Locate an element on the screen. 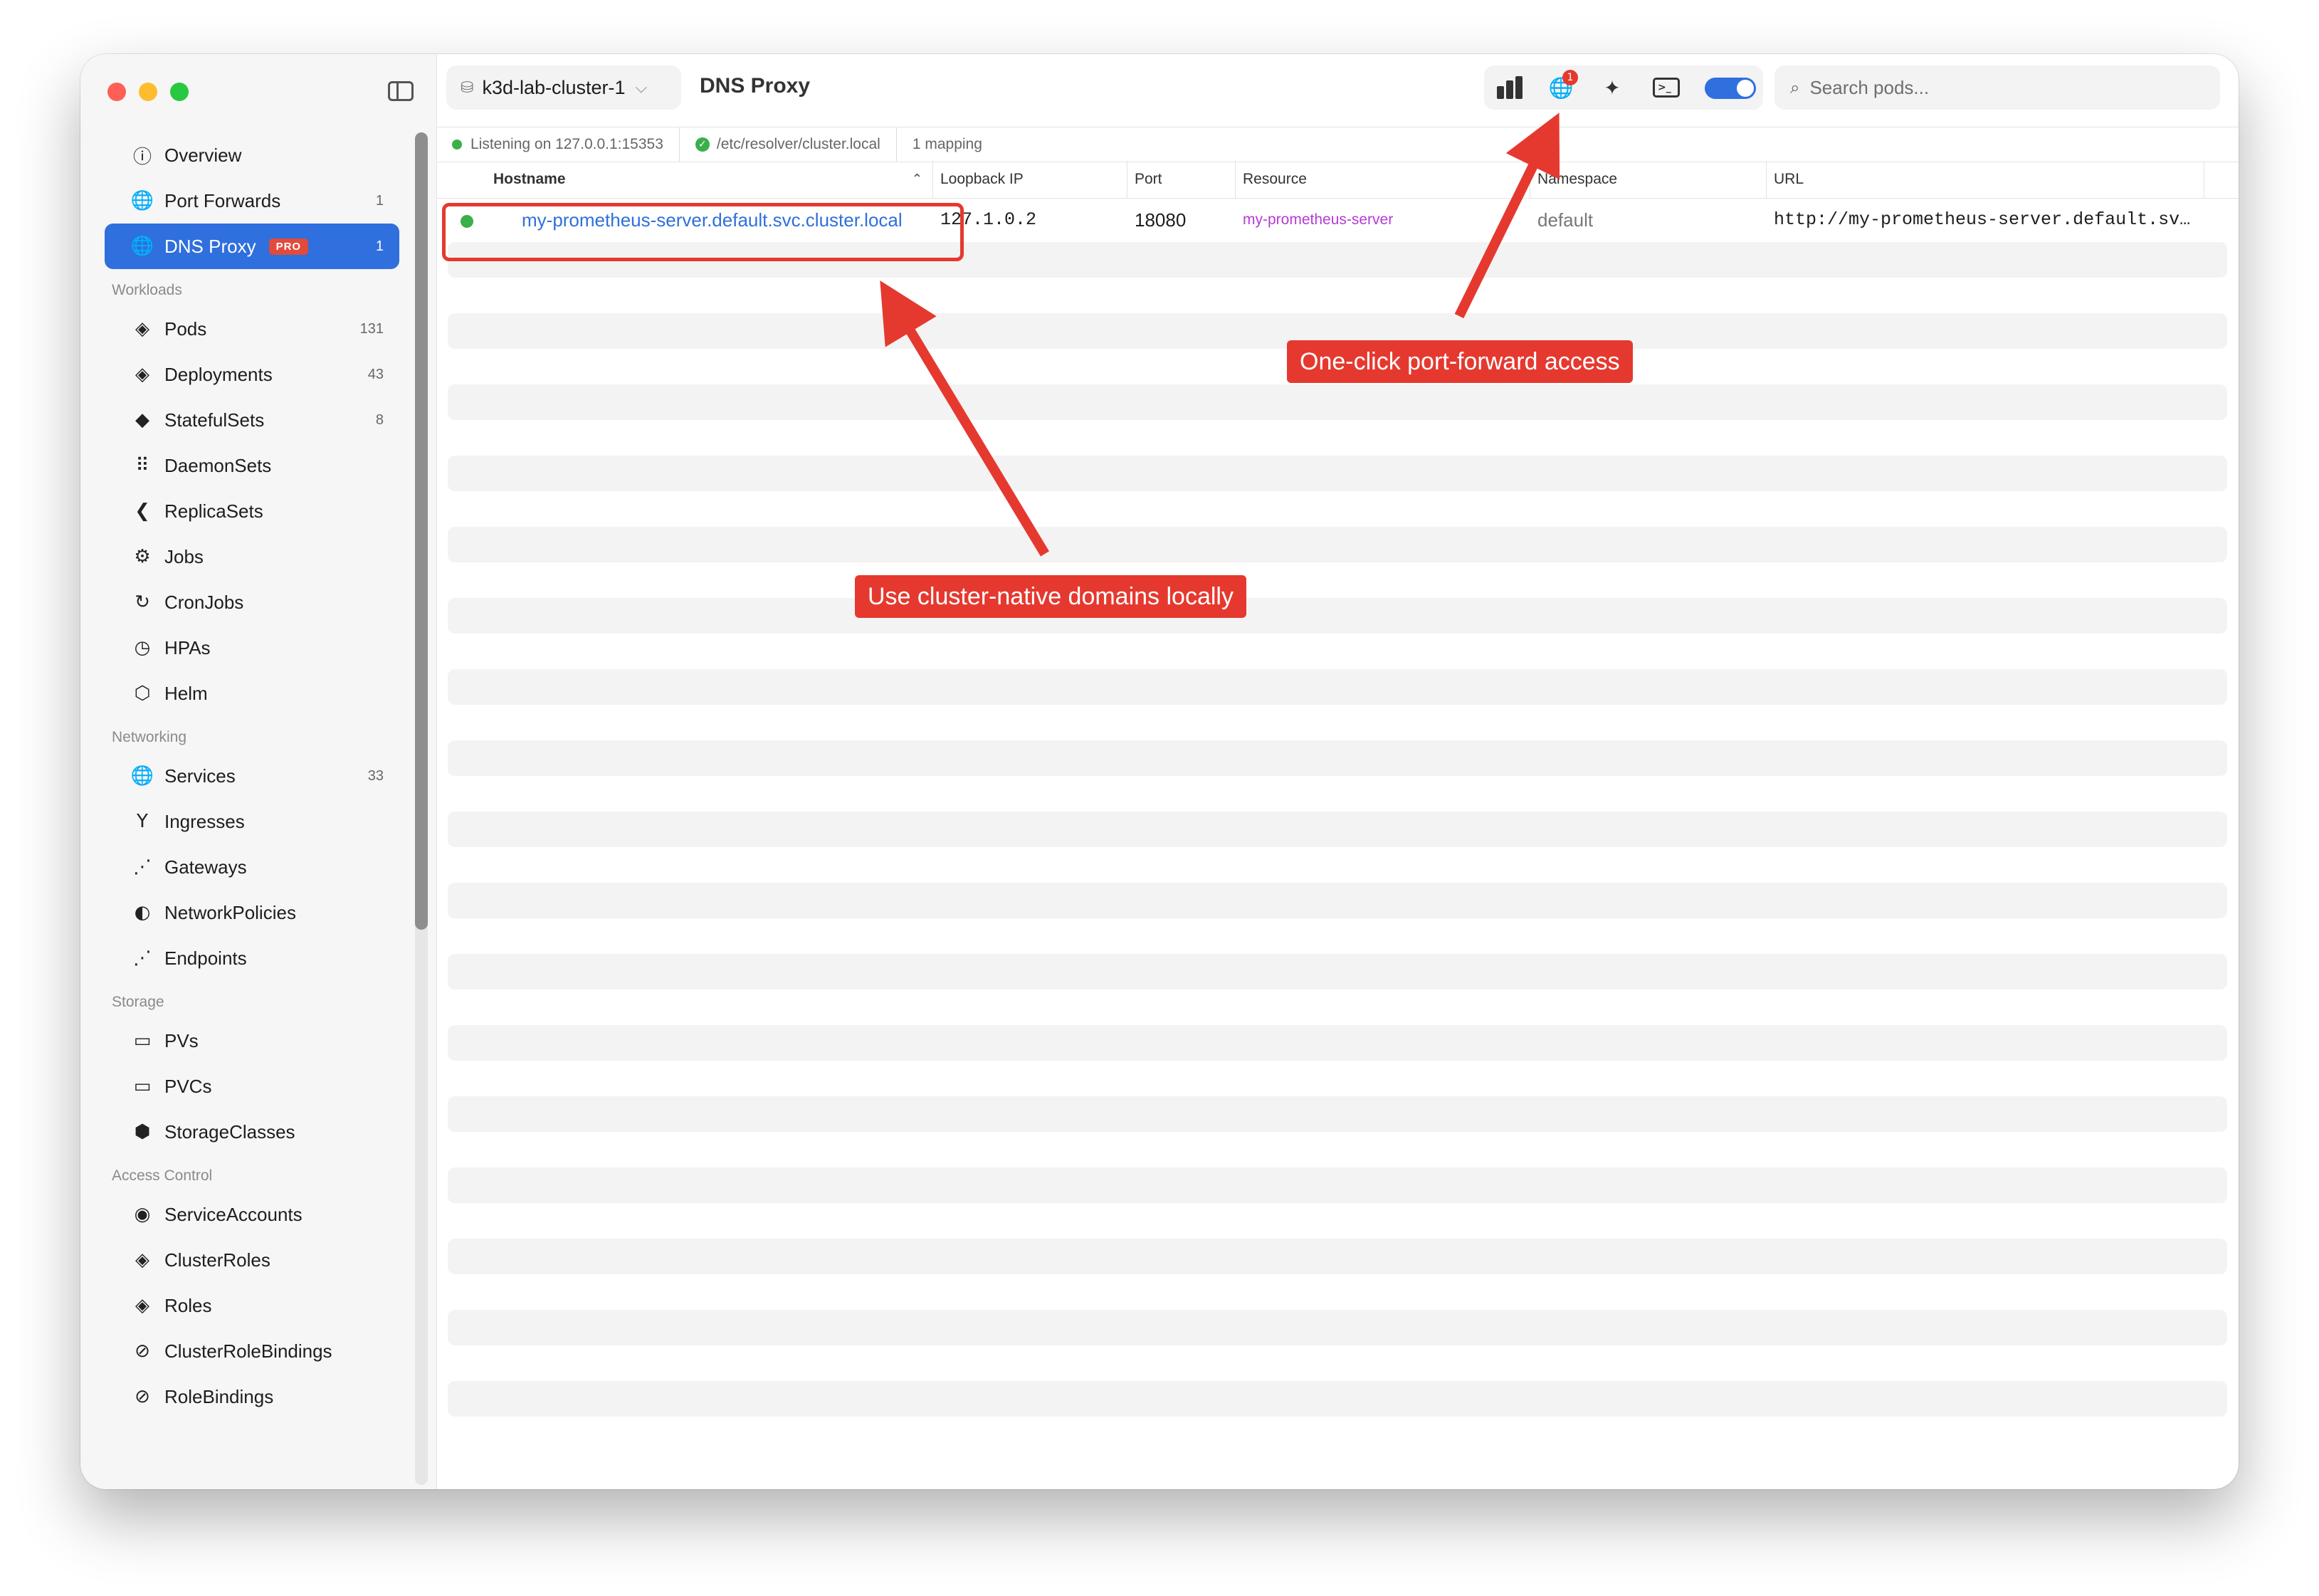  listening-text: Listening on 127.0.0.1:15353 is located at coordinates (566, 144).